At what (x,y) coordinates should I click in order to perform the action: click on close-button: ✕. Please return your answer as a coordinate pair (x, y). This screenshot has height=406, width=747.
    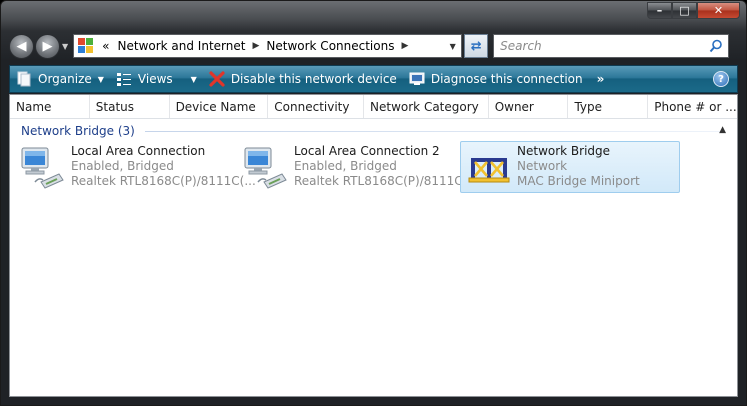
    Looking at the image, I should click on (718, 10).